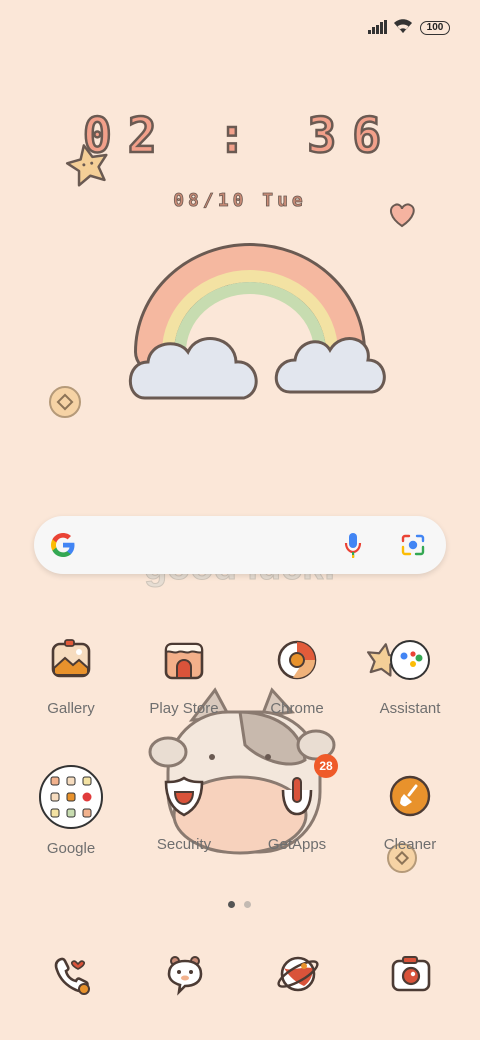 Image resolution: width=480 pixels, height=1040 pixels. I want to click on app-play-store: Play Store, so click(184, 693).